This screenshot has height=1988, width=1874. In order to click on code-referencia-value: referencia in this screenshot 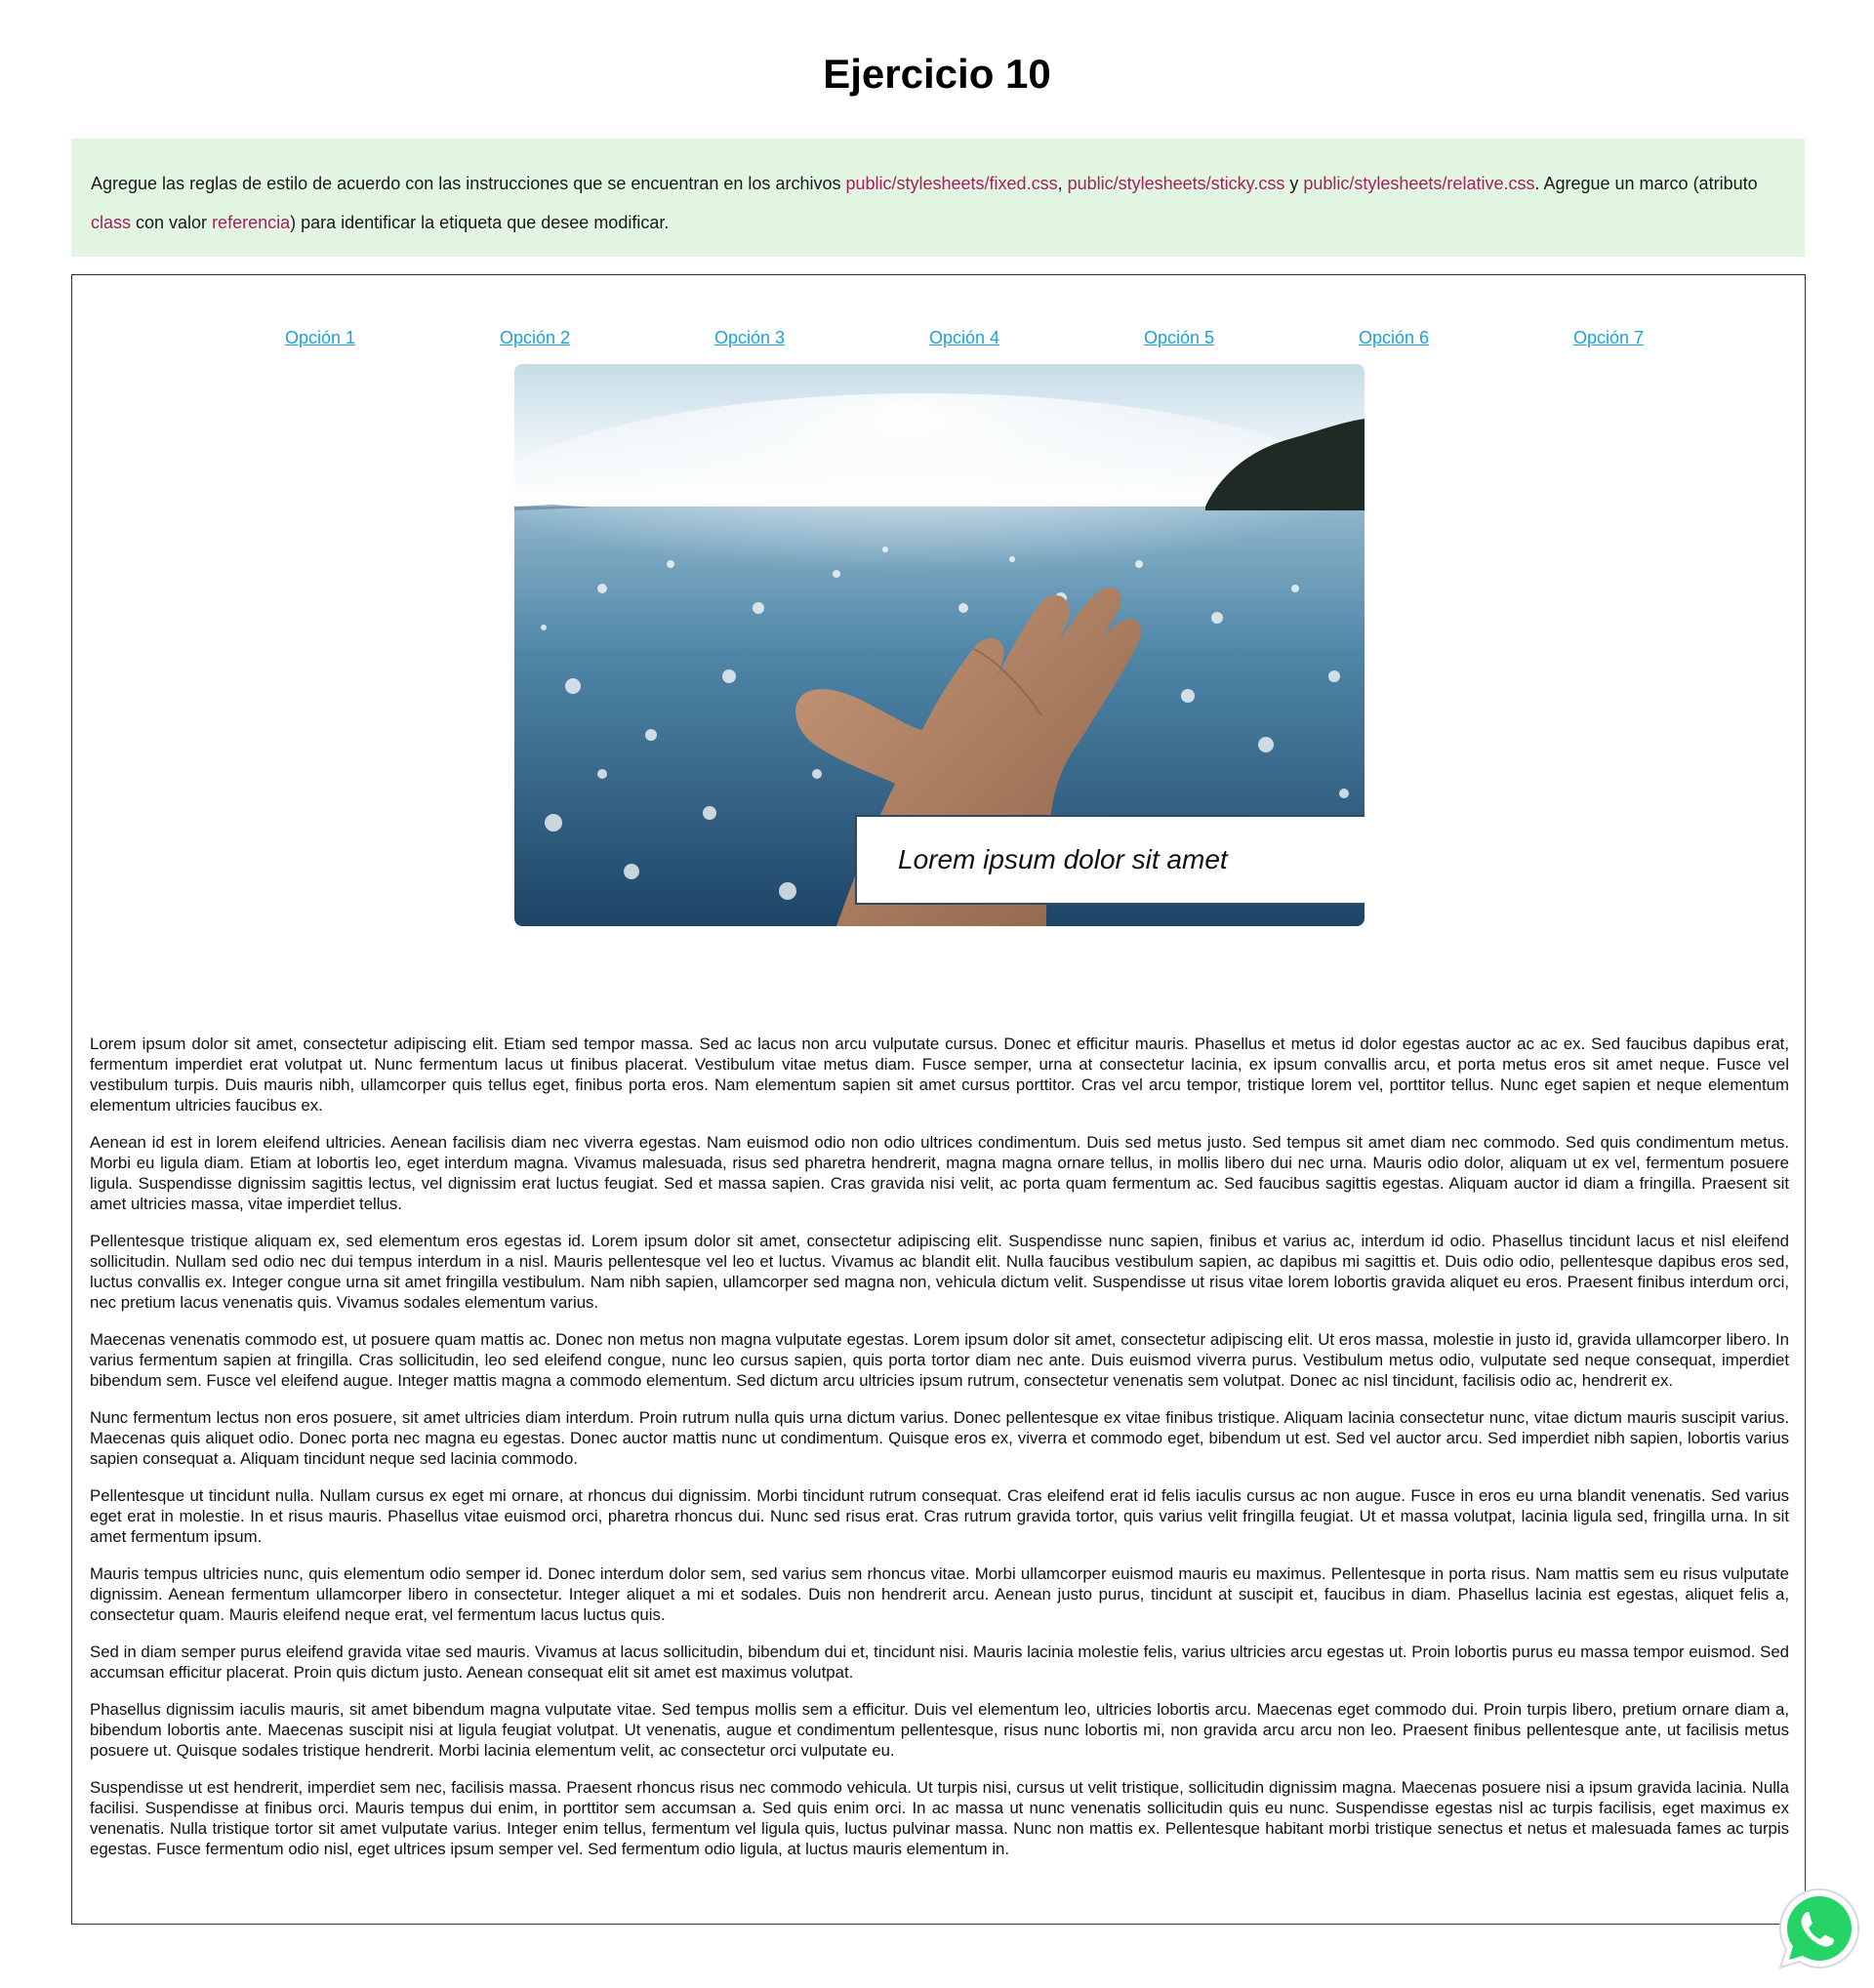, I will do `click(251, 222)`.